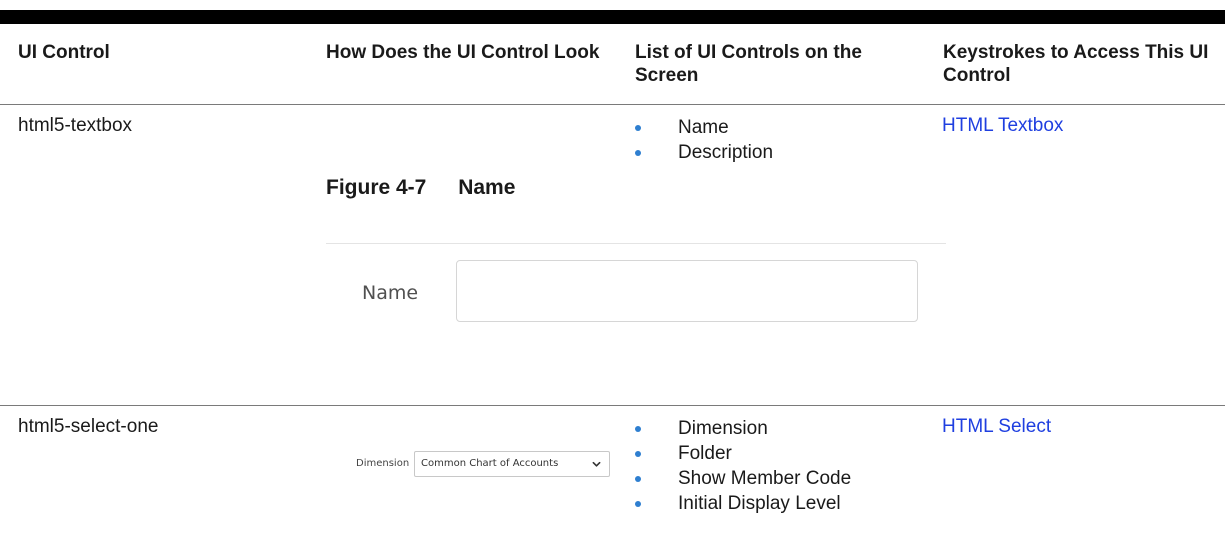  I want to click on list-item: Initial Display Level, so click(742, 503).